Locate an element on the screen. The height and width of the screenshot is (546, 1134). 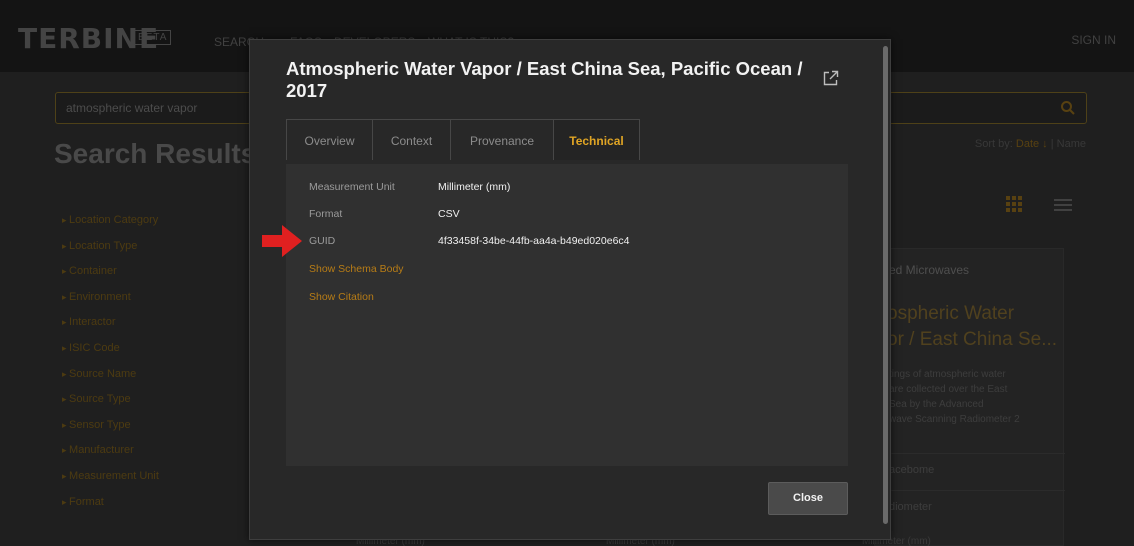
field-label-measurement-unit: Measurement Unit is located at coordinates (352, 187).